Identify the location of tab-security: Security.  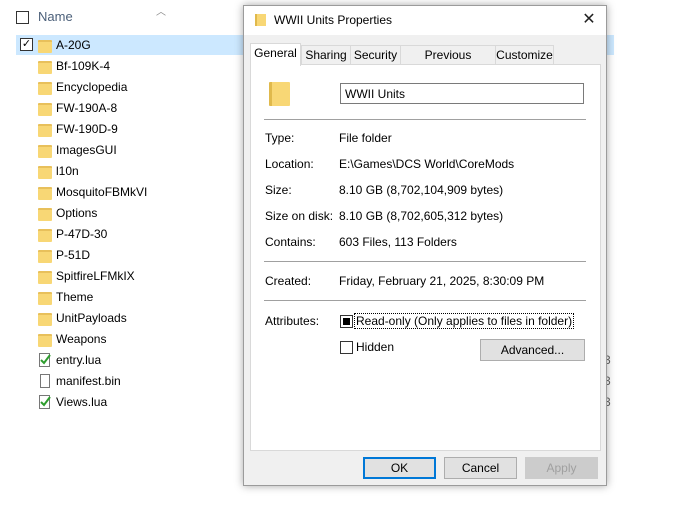
(375, 55).